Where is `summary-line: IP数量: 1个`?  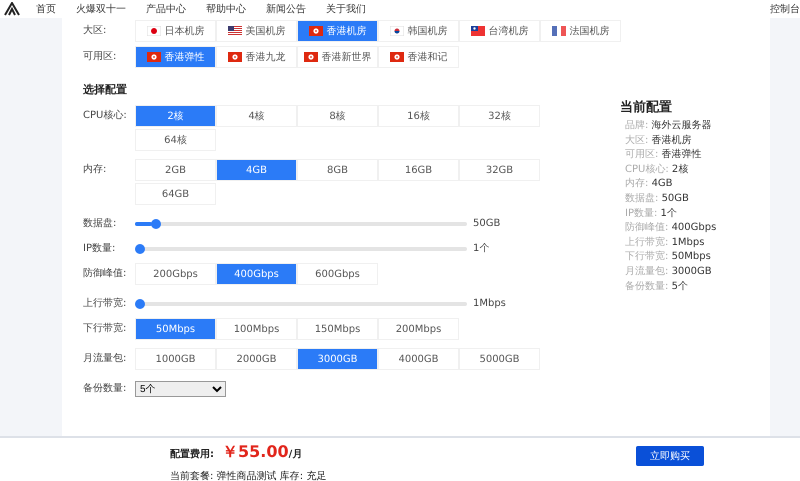
summary-line: IP数量: 1个 is located at coordinates (651, 213).